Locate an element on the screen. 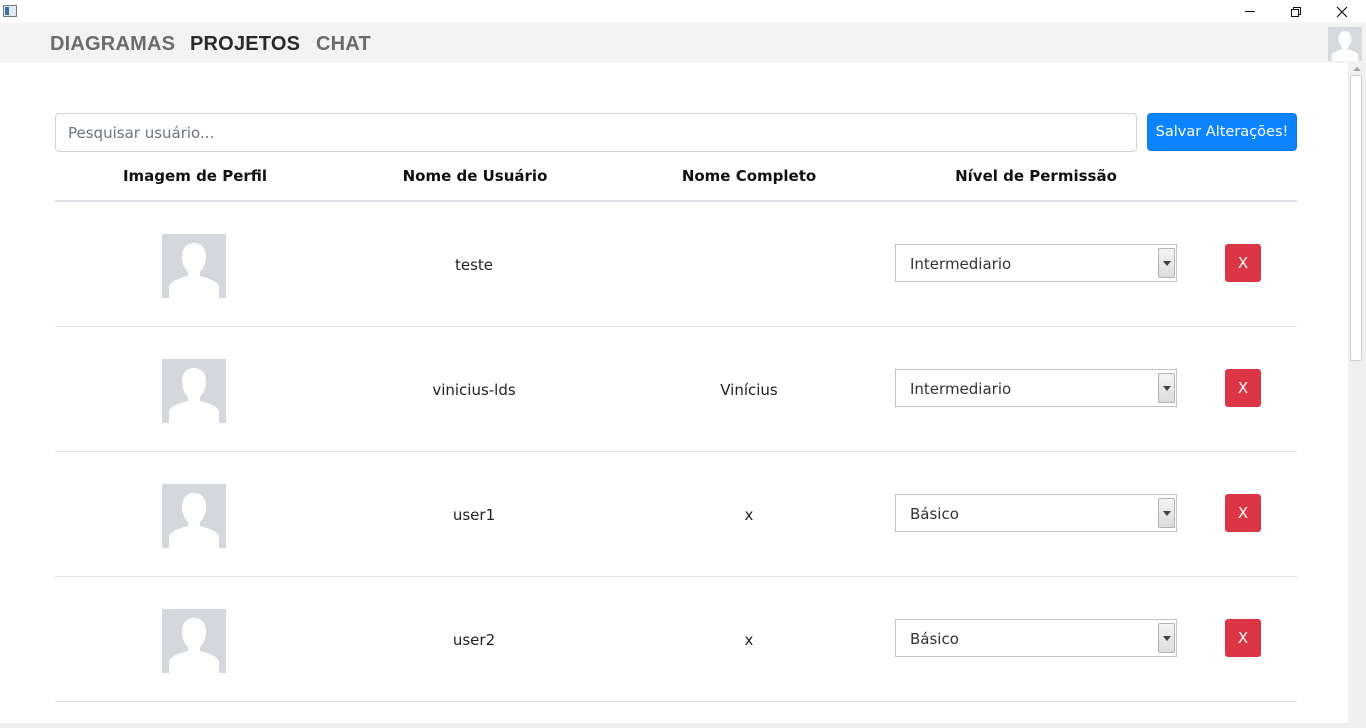  nav-item-diagramas: DIAGRAMAS is located at coordinates (112, 44).